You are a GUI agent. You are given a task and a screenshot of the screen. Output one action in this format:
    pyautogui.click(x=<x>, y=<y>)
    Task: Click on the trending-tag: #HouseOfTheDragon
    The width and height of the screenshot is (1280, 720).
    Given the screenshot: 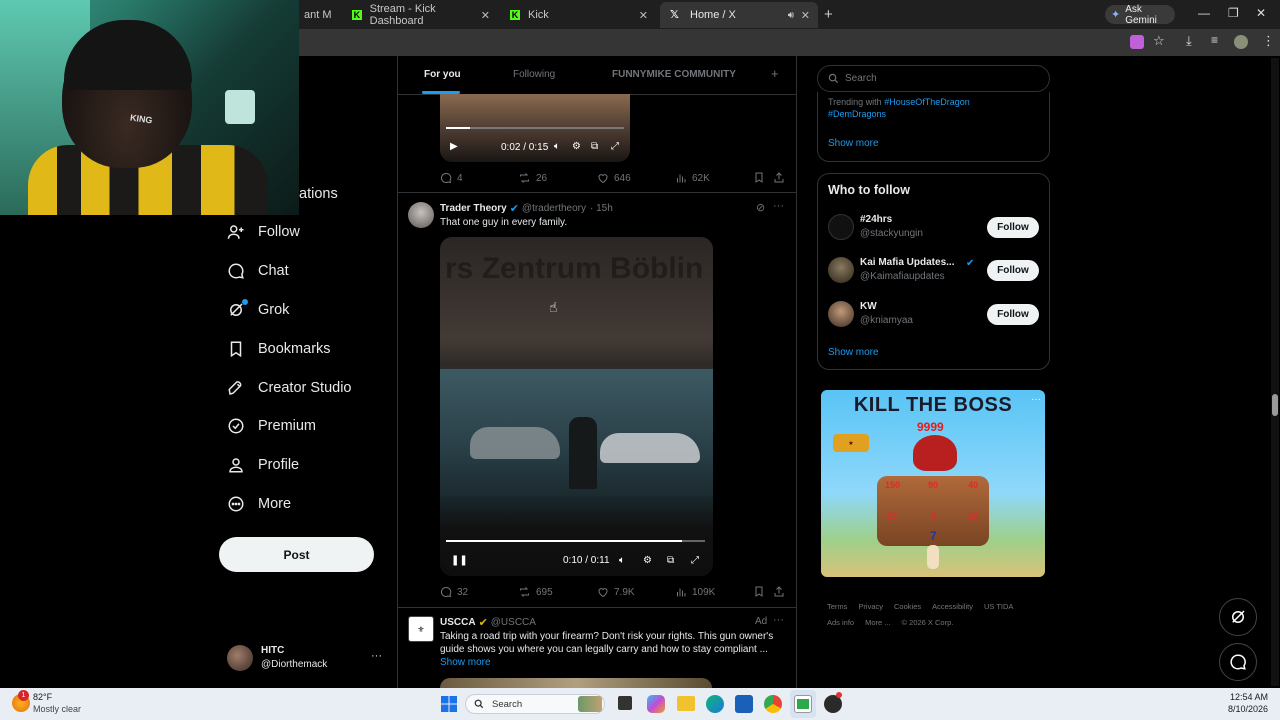 What is the action you would take?
    pyautogui.click(x=927, y=102)
    